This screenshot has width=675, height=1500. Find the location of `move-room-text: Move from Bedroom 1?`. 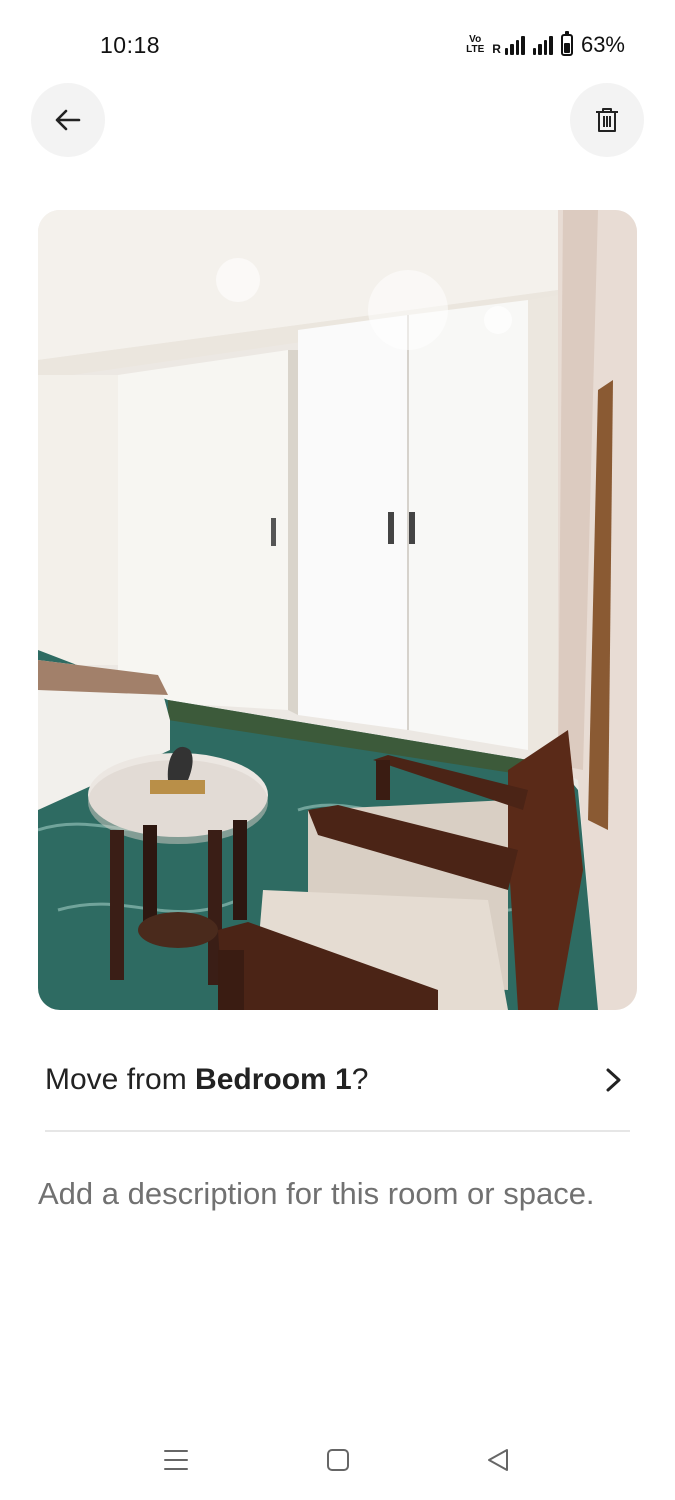

move-room-text: Move from Bedroom 1? is located at coordinates (206, 1080).